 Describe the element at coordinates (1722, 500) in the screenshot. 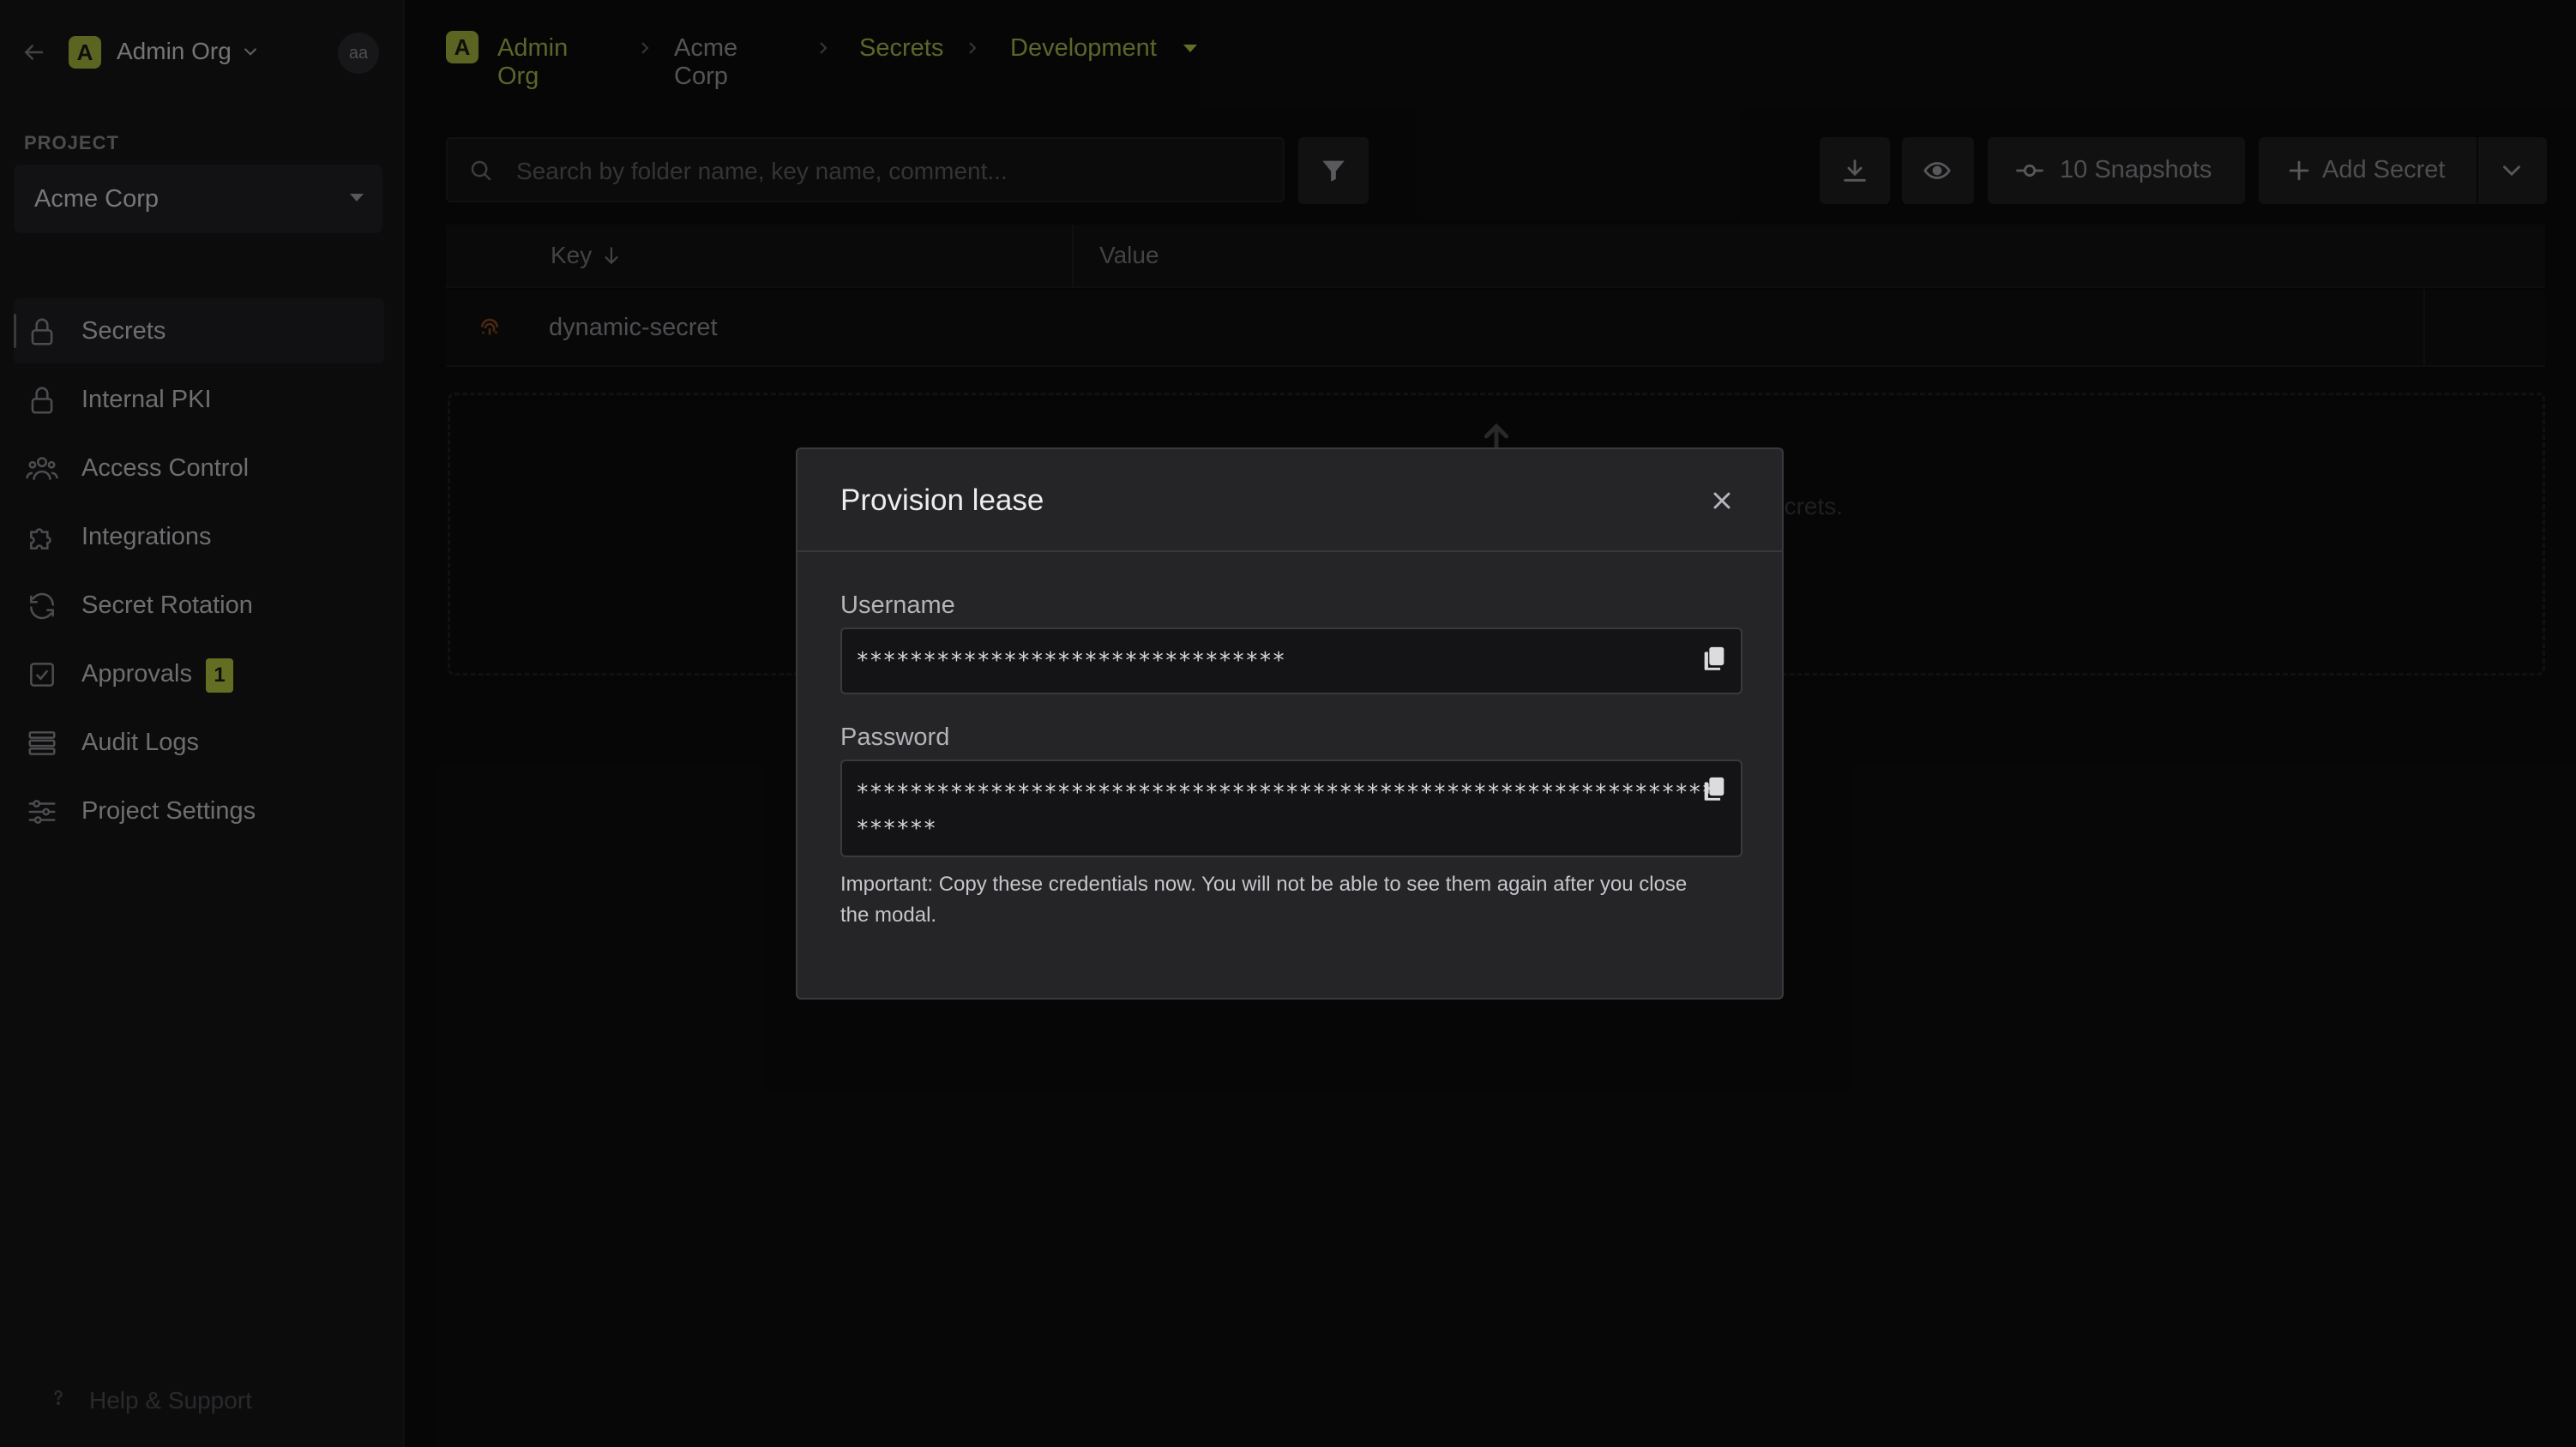

I see `close-icon` at that location.